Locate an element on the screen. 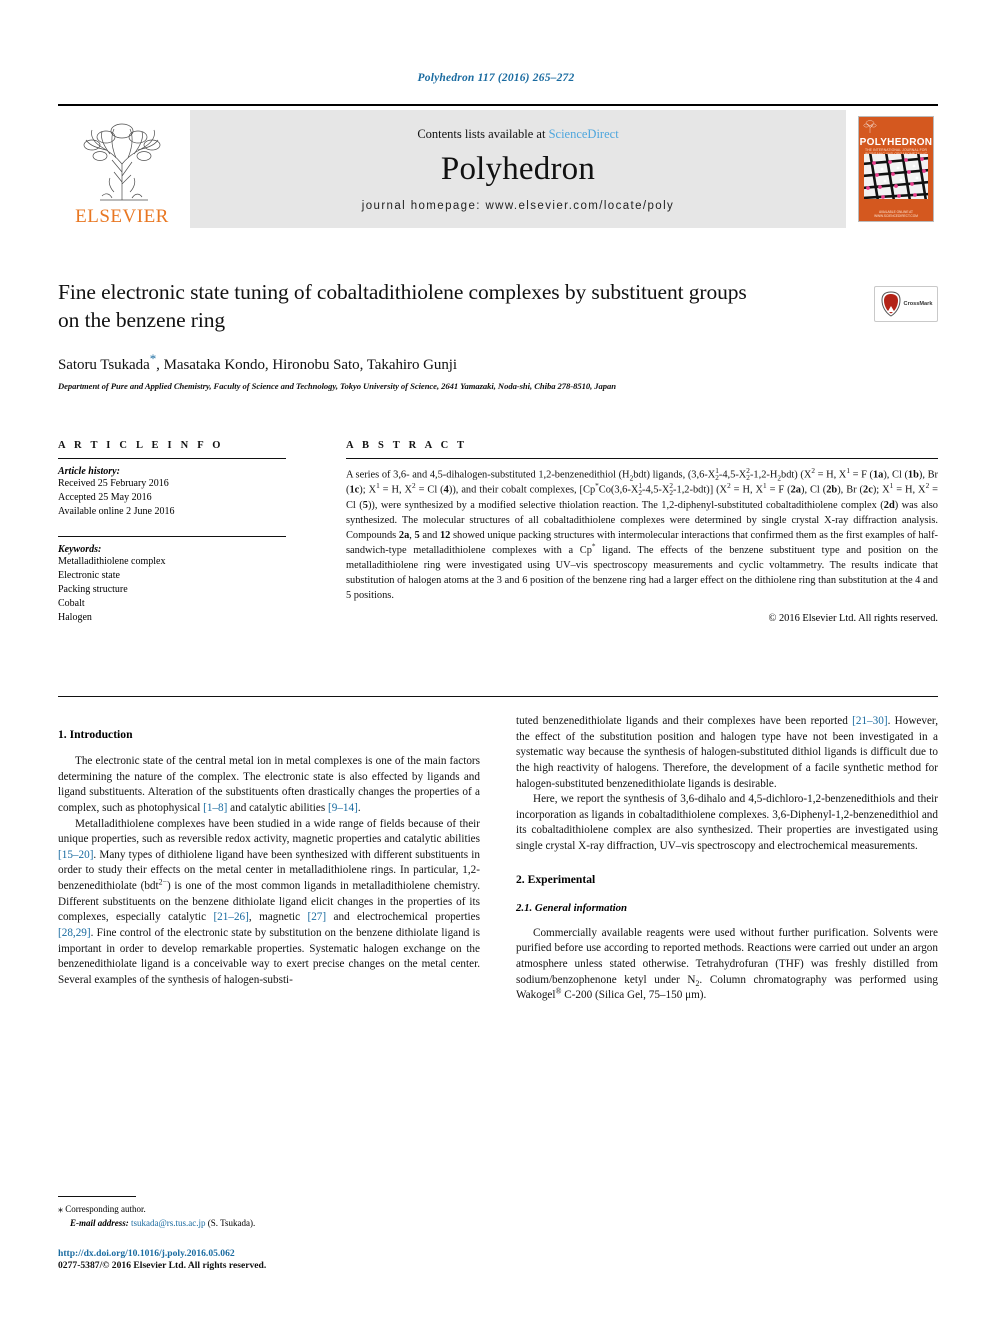 The height and width of the screenshot is (1323, 992). keyword-item: Cobalt is located at coordinates (71, 603).